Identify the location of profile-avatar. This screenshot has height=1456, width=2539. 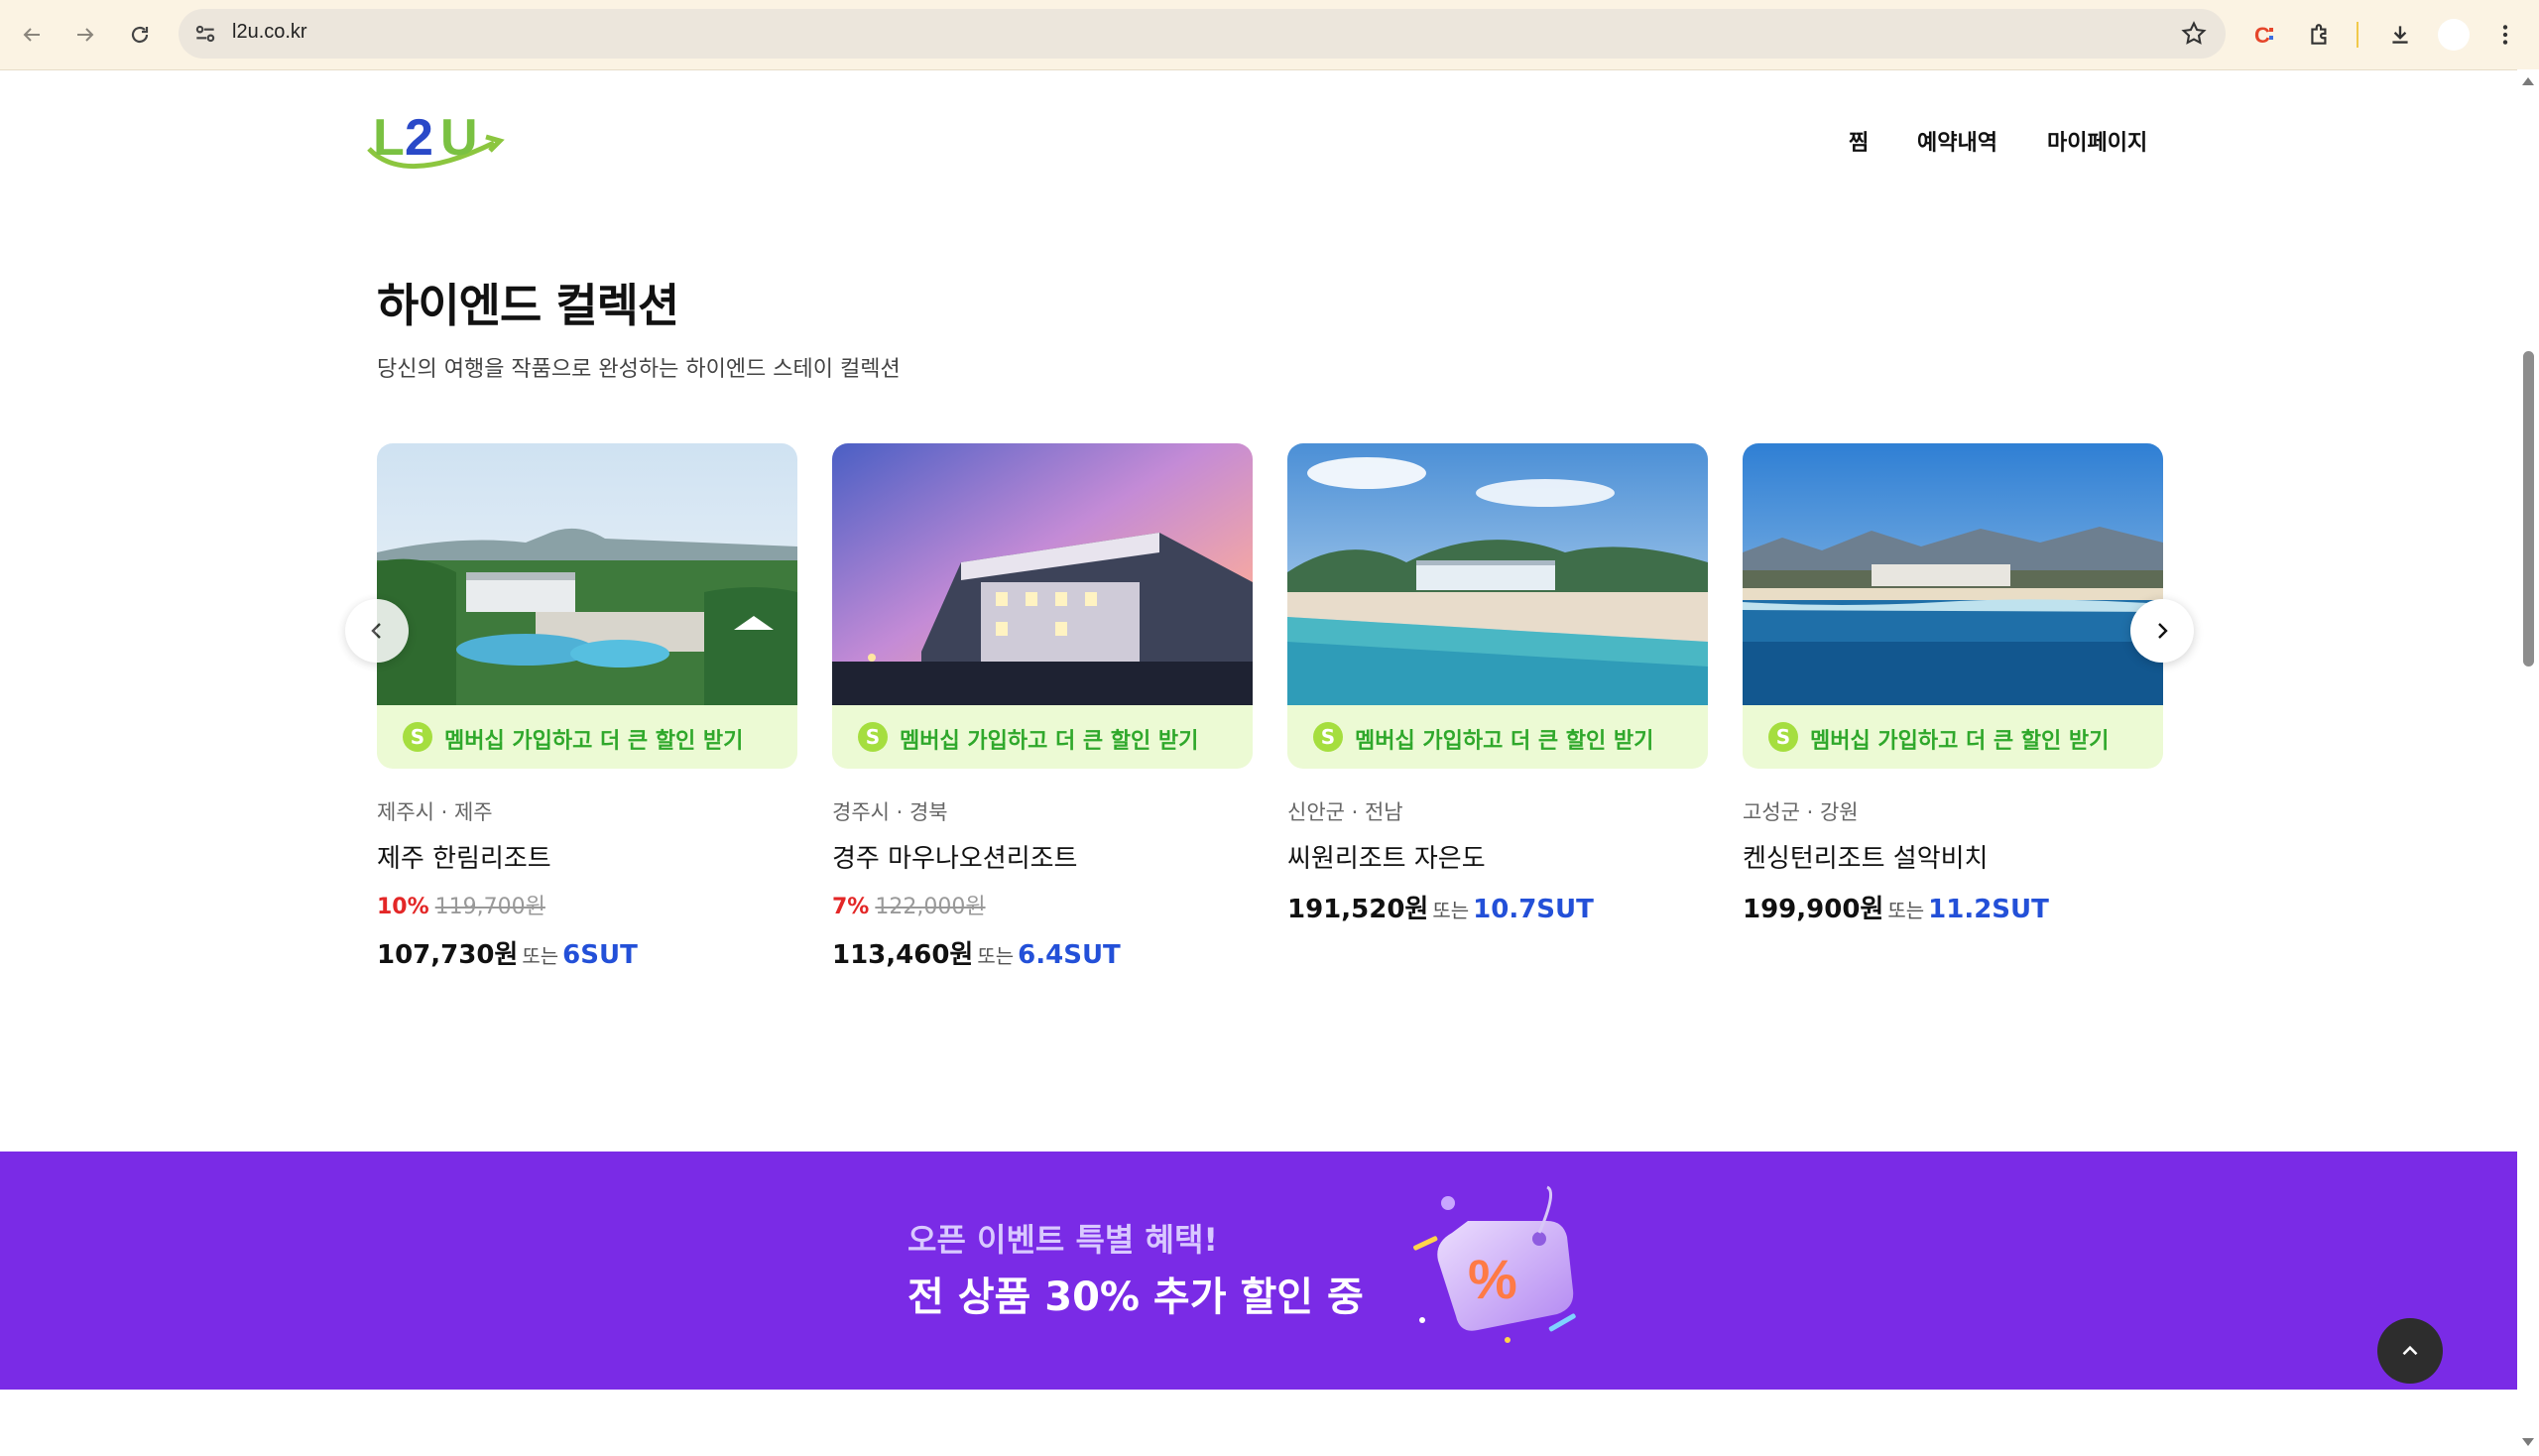
(2454, 35).